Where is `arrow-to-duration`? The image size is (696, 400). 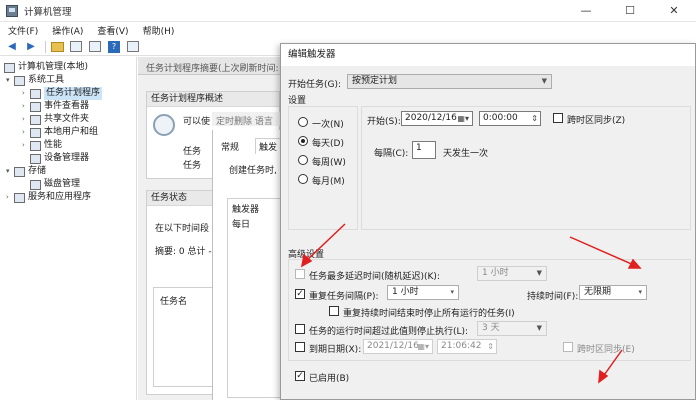
arrow-to-duration is located at coordinates (603, 251).